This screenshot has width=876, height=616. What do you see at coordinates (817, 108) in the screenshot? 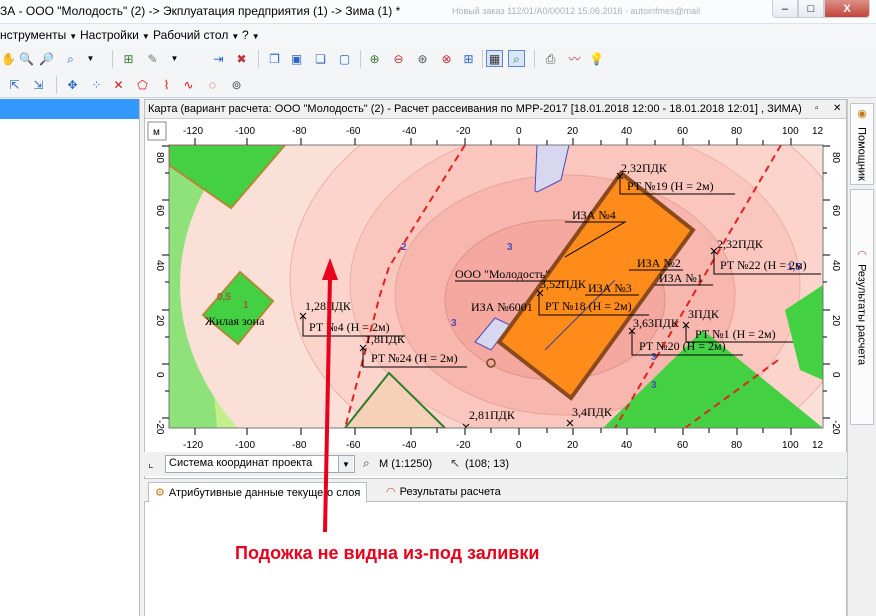
I see `map-restore-button: ▫` at bounding box center [817, 108].